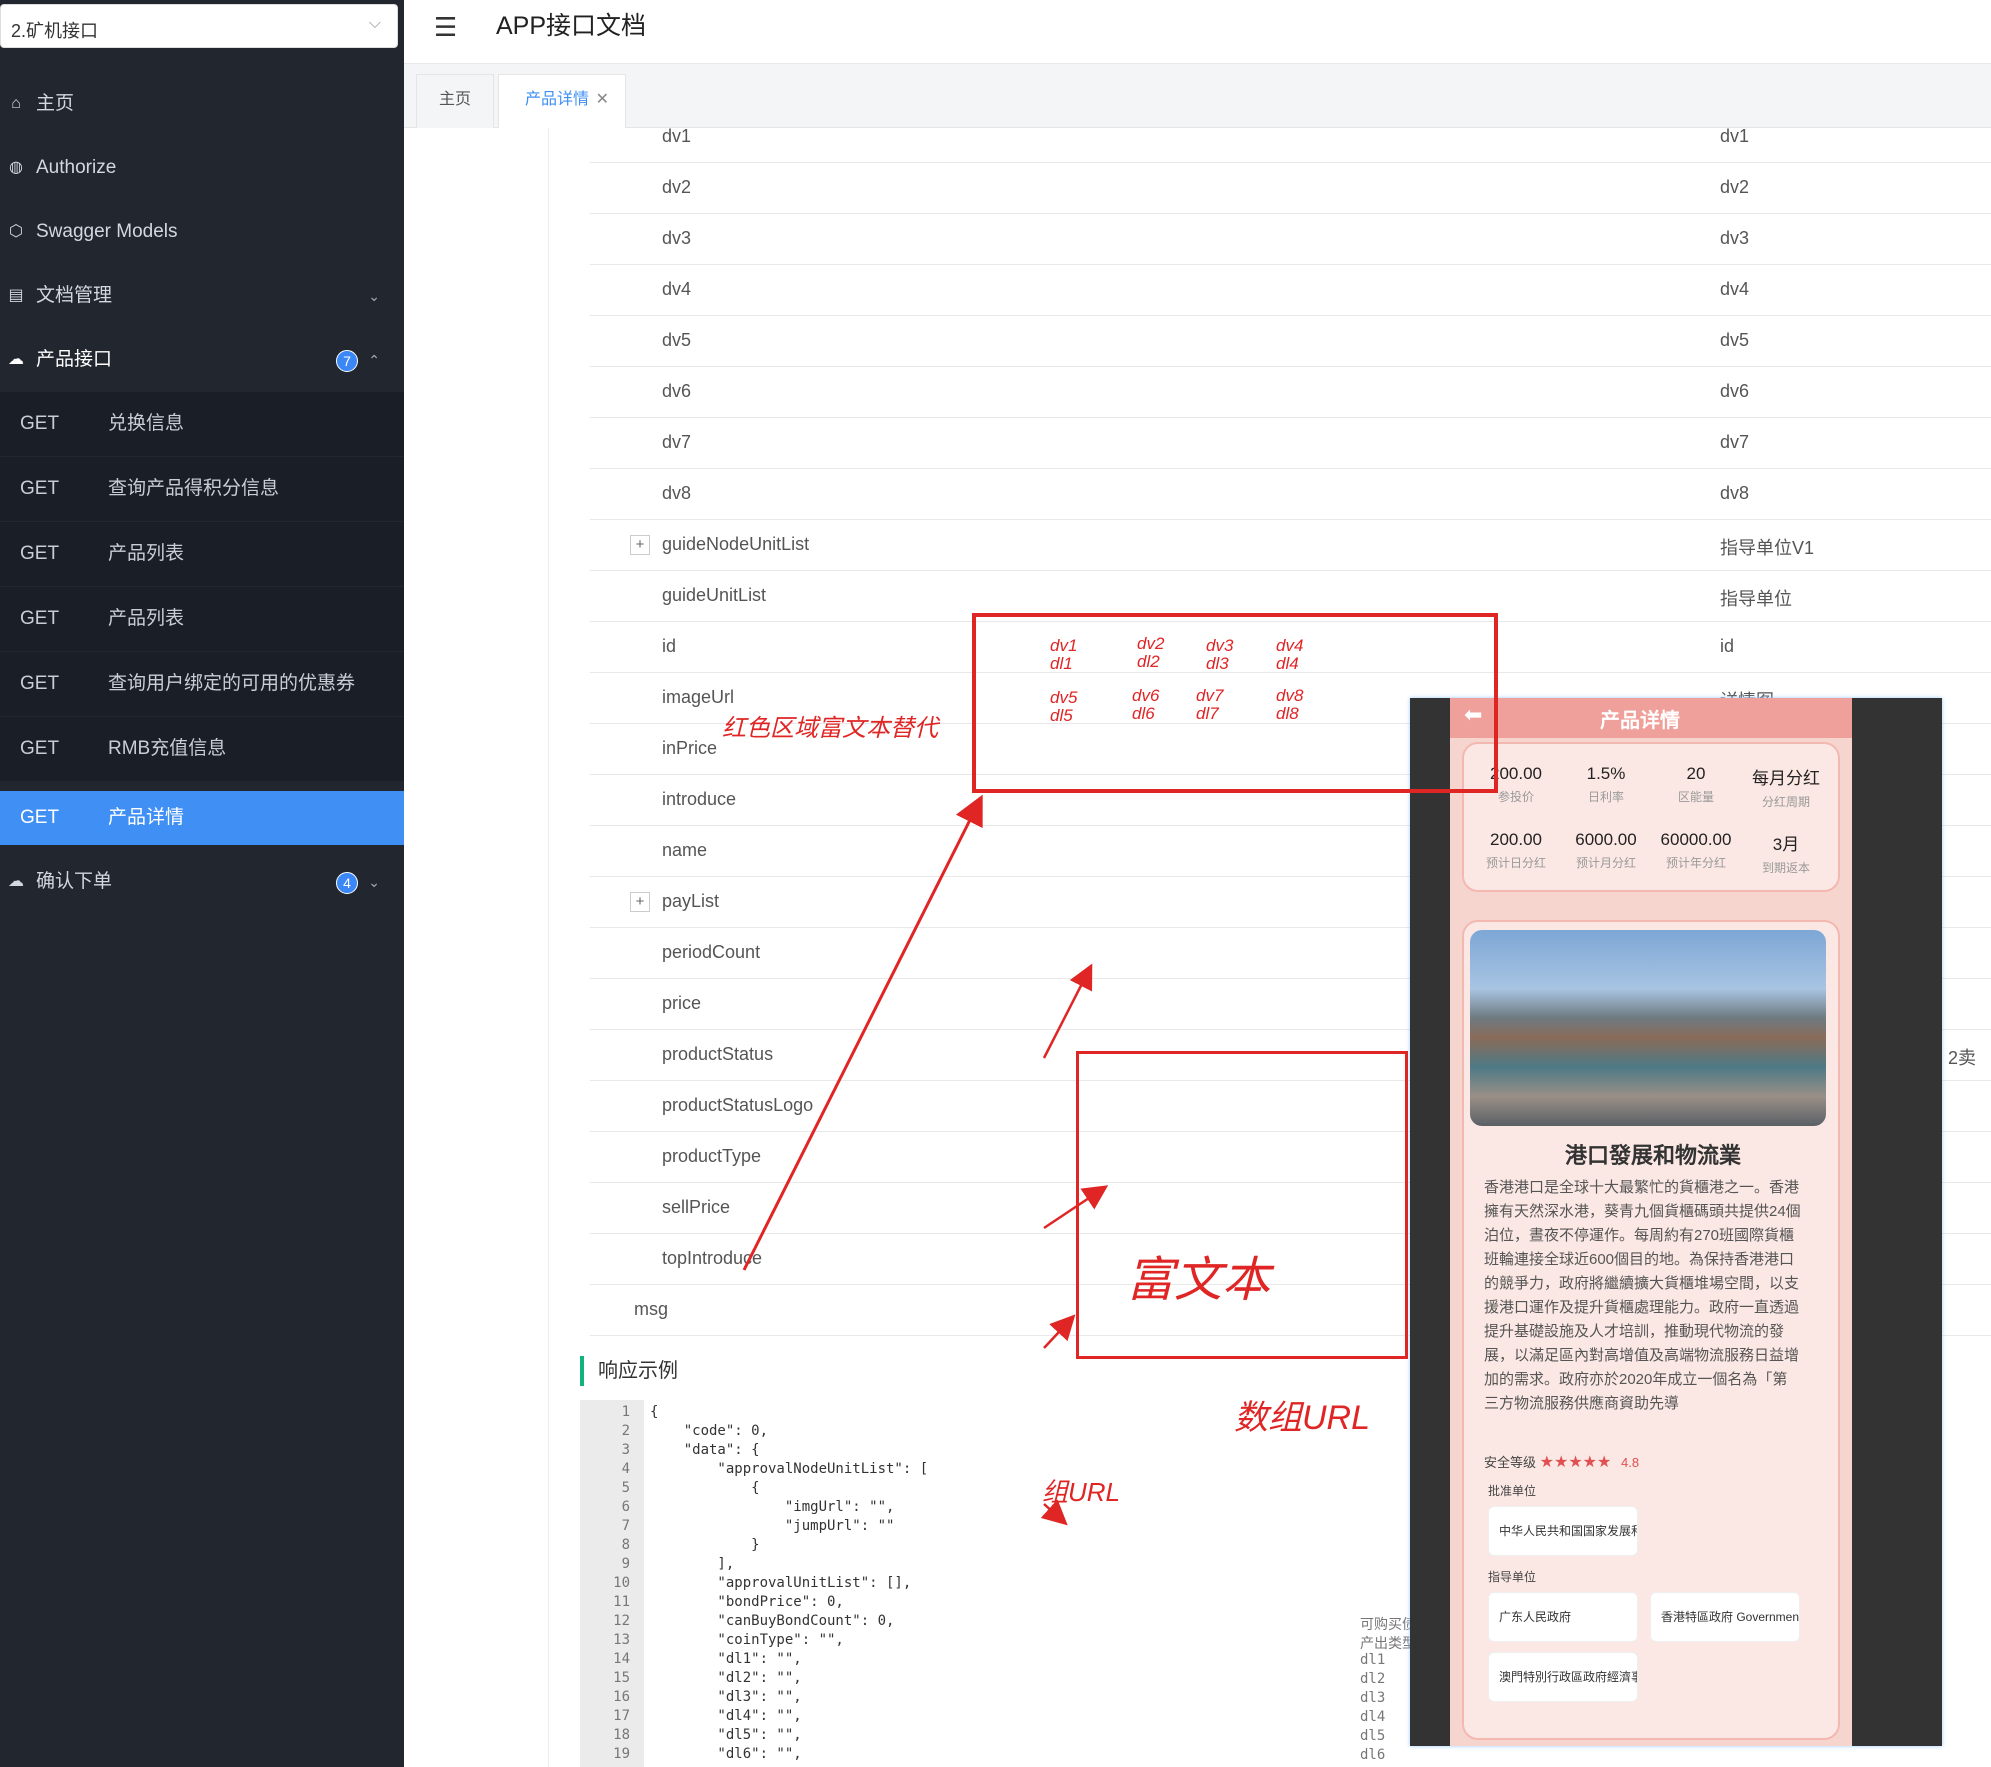  Describe the element at coordinates (202, 168) in the screenshot. I see `sidebar-item-authorize: ◍ Authorize` at that location.